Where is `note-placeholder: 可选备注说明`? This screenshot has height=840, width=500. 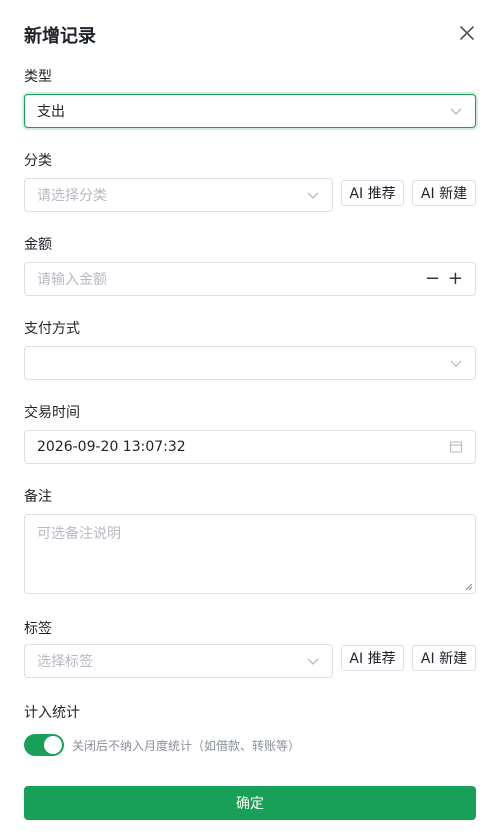 note-placeholder: 可选备注说明 is located at coordinates (79, 534).